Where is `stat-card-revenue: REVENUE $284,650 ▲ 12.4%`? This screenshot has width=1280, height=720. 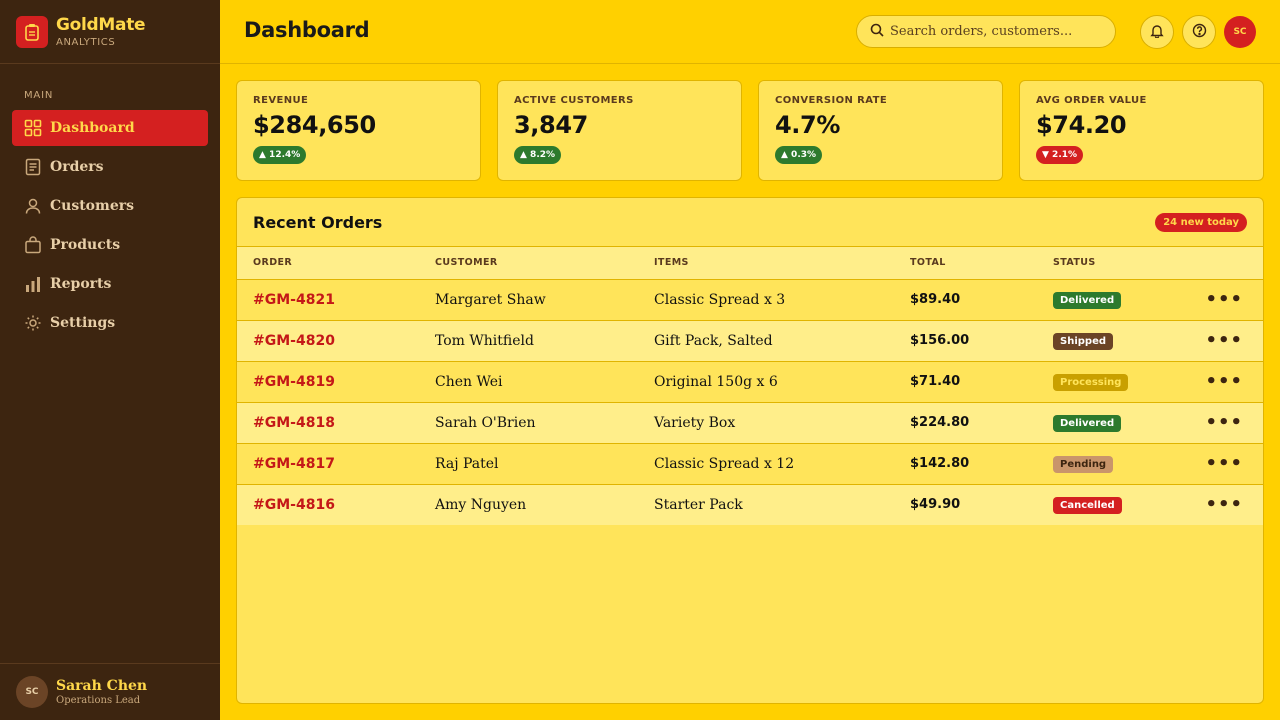 stat-card-revenue: REVENUE $284,650 ▲ 12.4% is located at coordinates (358, 130).